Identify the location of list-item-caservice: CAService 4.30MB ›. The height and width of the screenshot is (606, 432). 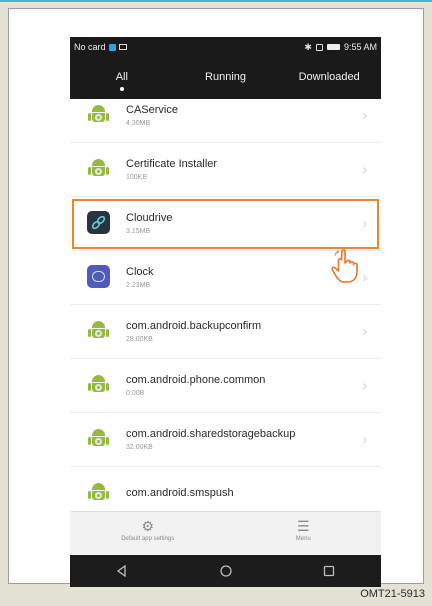
(225, 121).